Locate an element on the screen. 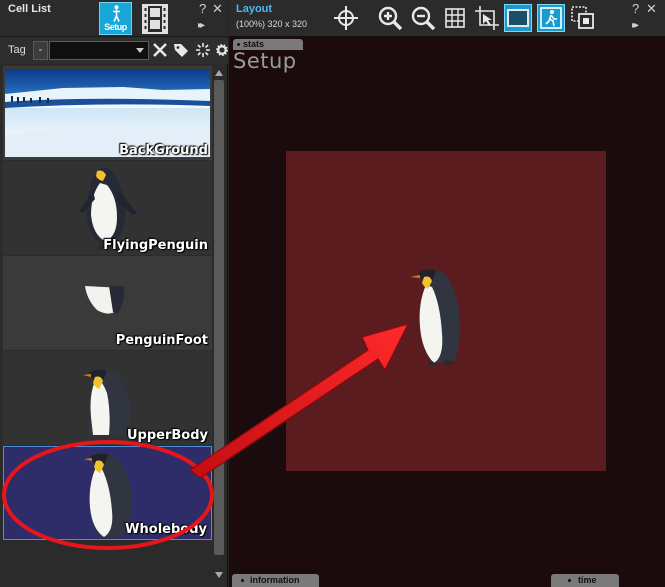  clear-tag-icon is located at coordinates (160, 50).